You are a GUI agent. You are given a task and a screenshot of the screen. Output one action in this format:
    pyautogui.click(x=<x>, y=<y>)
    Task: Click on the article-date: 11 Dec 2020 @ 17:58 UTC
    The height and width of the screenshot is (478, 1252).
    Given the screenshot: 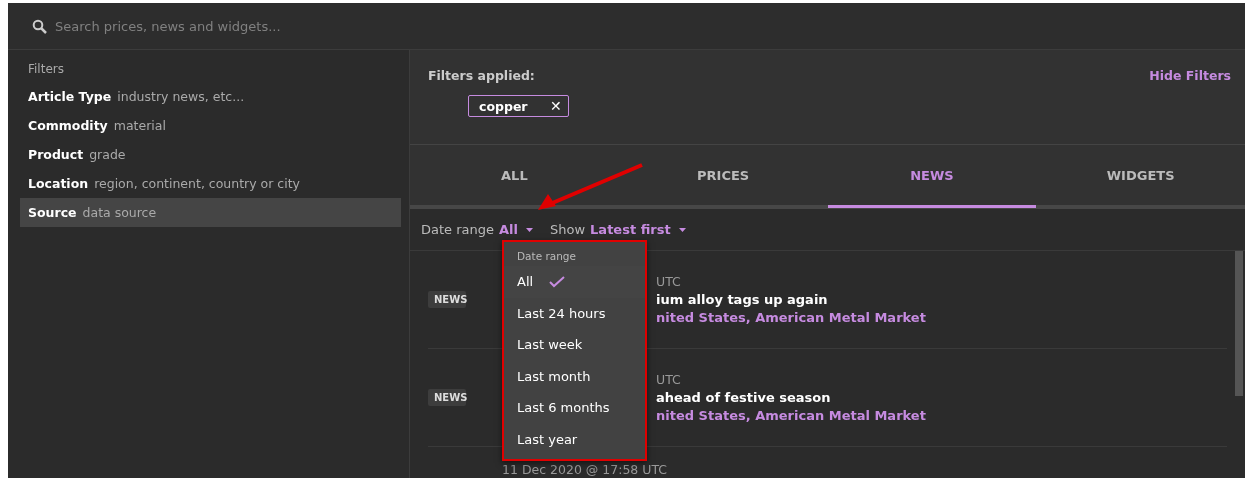 What is the action you would take?
    pyautogui.click(x=585, y=469)
    